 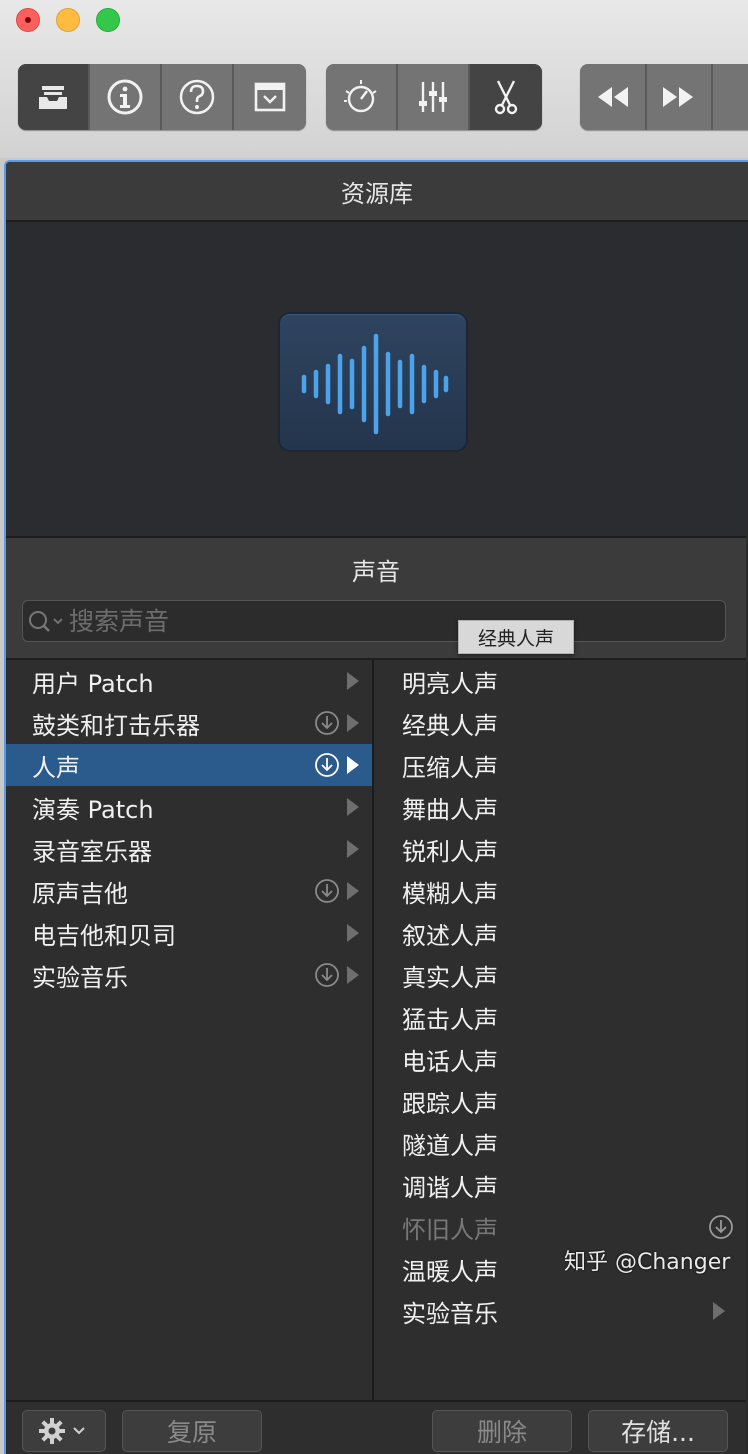 What do you see at coordinates (450, 977) in the screenshot?
I see `patch-label: 真实人声` at bounding box center [450, 977].